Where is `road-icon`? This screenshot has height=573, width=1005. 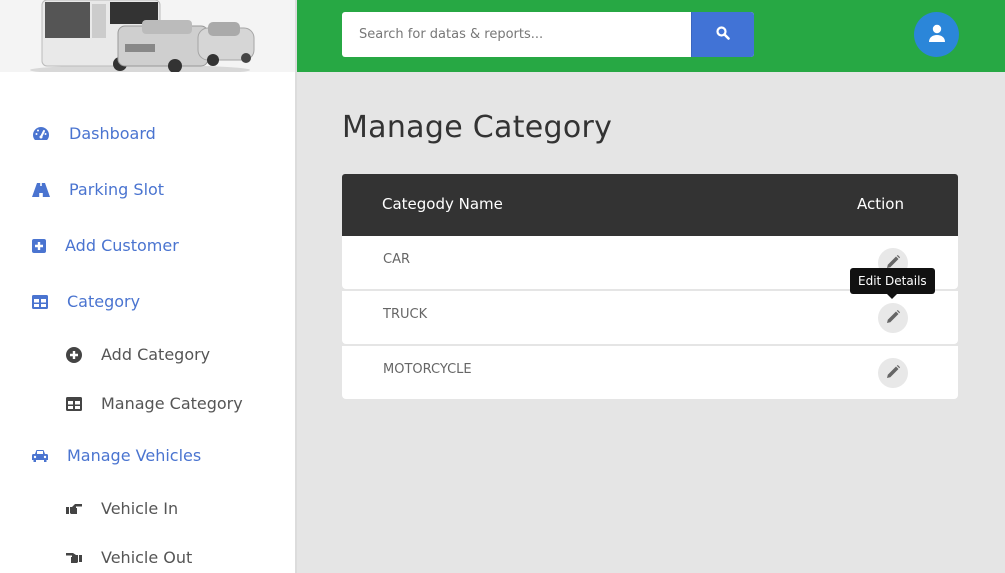
road-icon is located at coordinates (41, 190).